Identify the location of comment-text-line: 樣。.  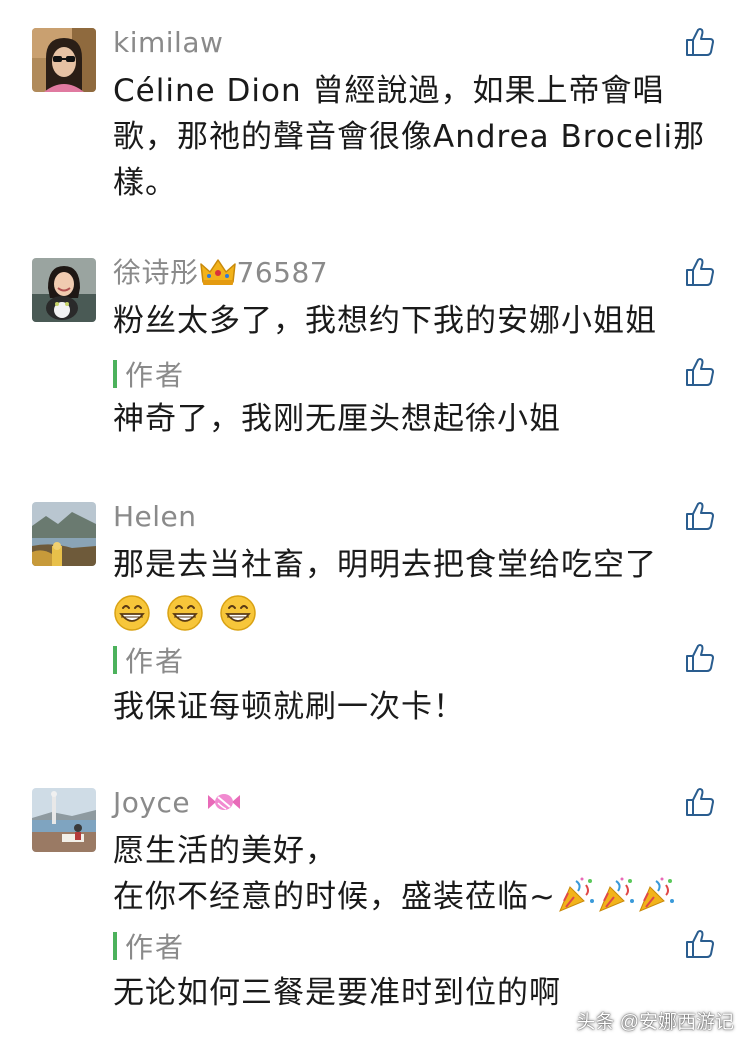
(145, 183).